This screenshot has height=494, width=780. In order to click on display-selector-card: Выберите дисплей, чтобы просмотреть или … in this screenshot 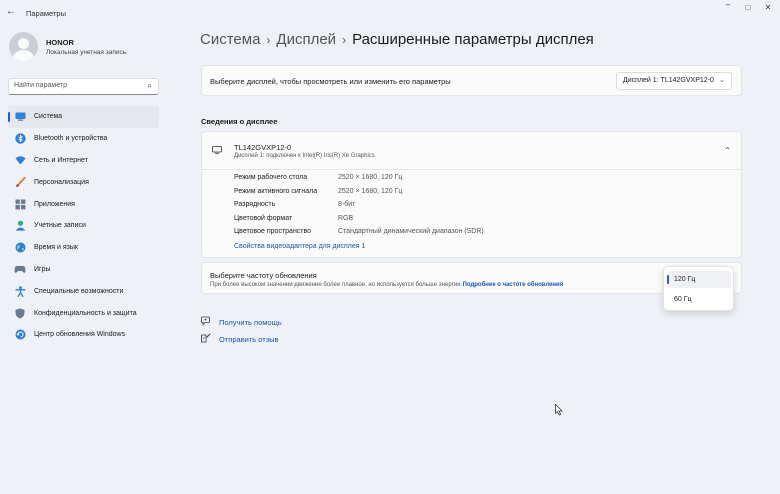, I will do `click(471, 80)`.